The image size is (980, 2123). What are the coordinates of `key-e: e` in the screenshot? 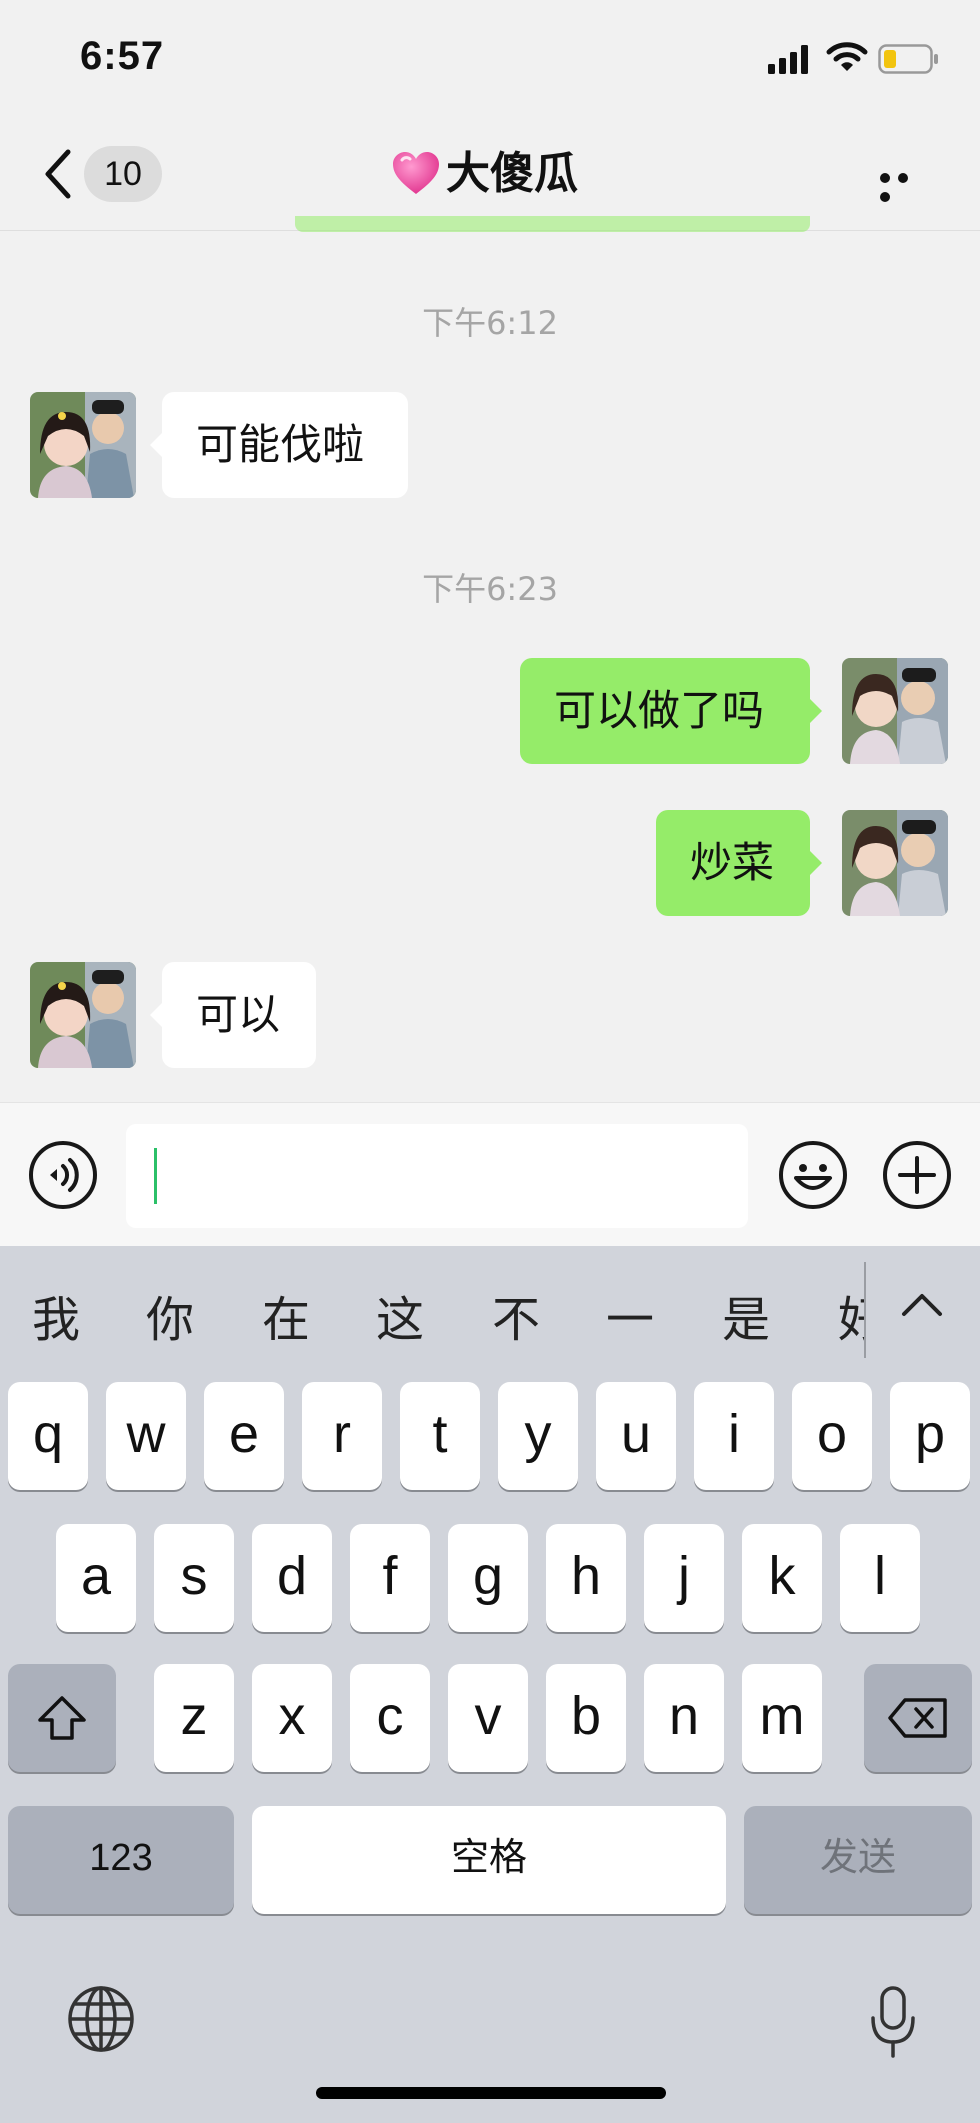 It's located at (244, 1436).